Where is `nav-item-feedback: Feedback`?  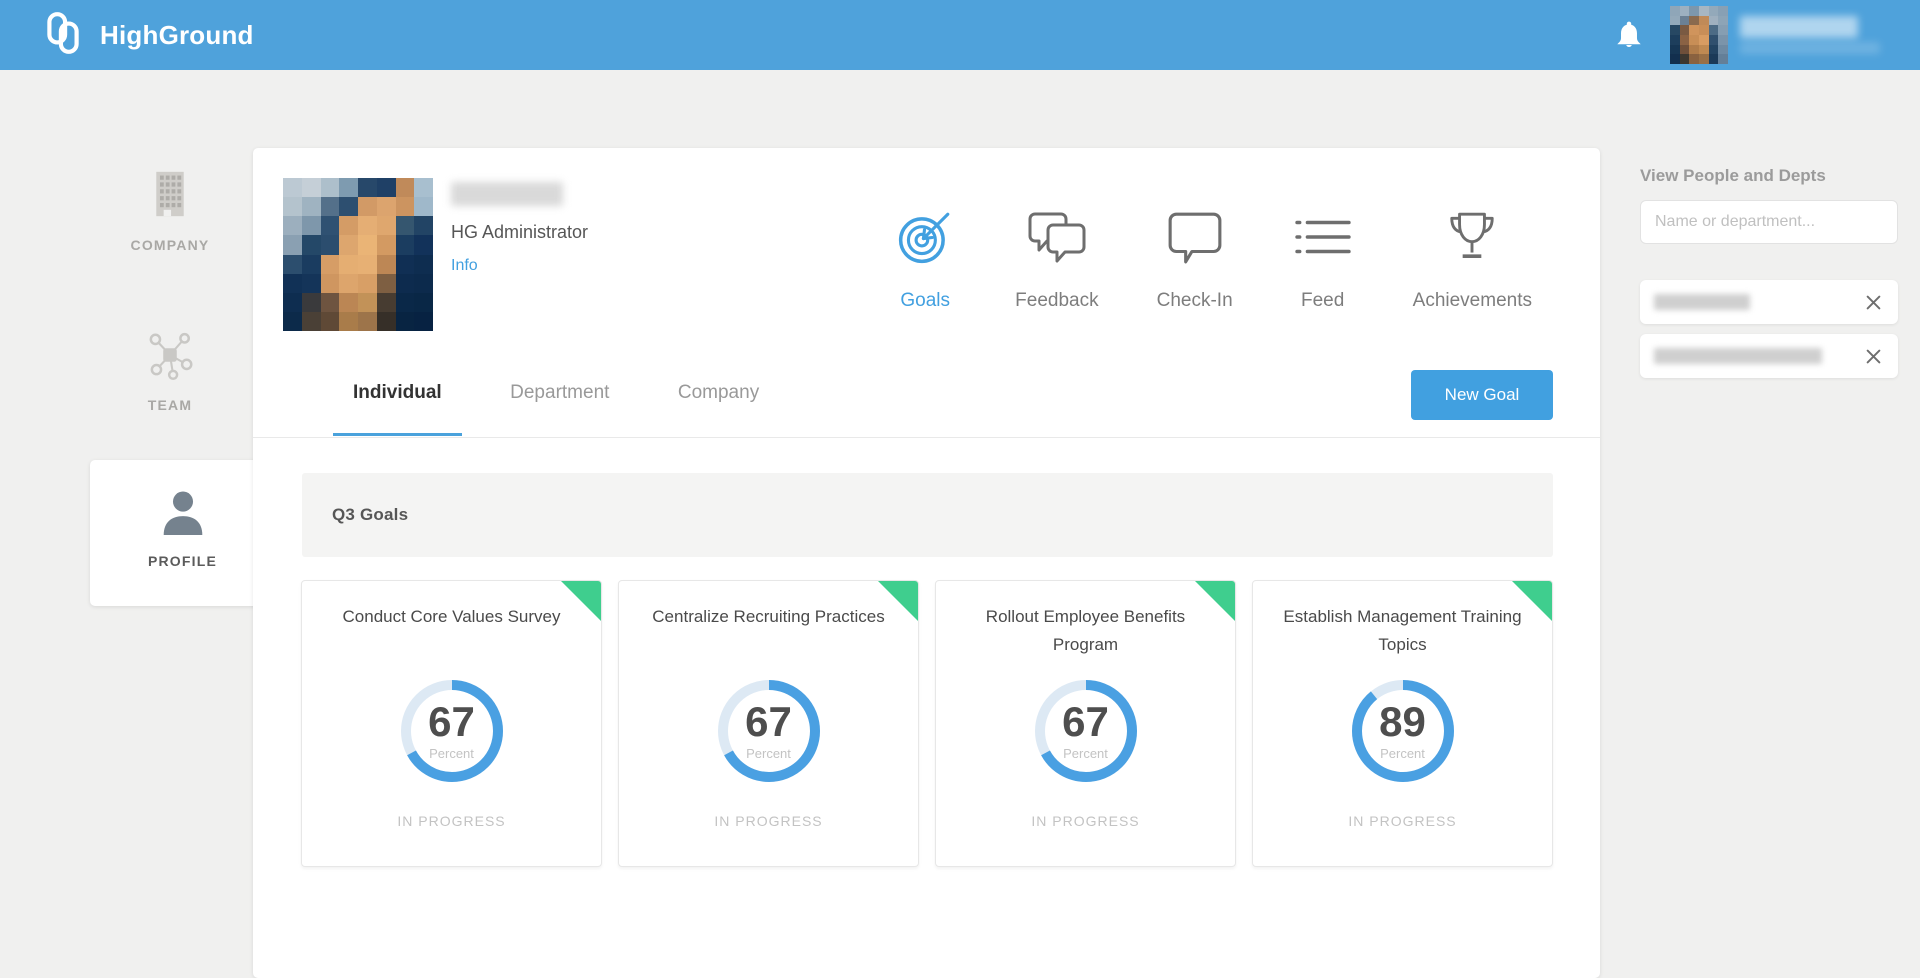 nav-item-feedback: Feedback is located at coordinates (1057, 259).